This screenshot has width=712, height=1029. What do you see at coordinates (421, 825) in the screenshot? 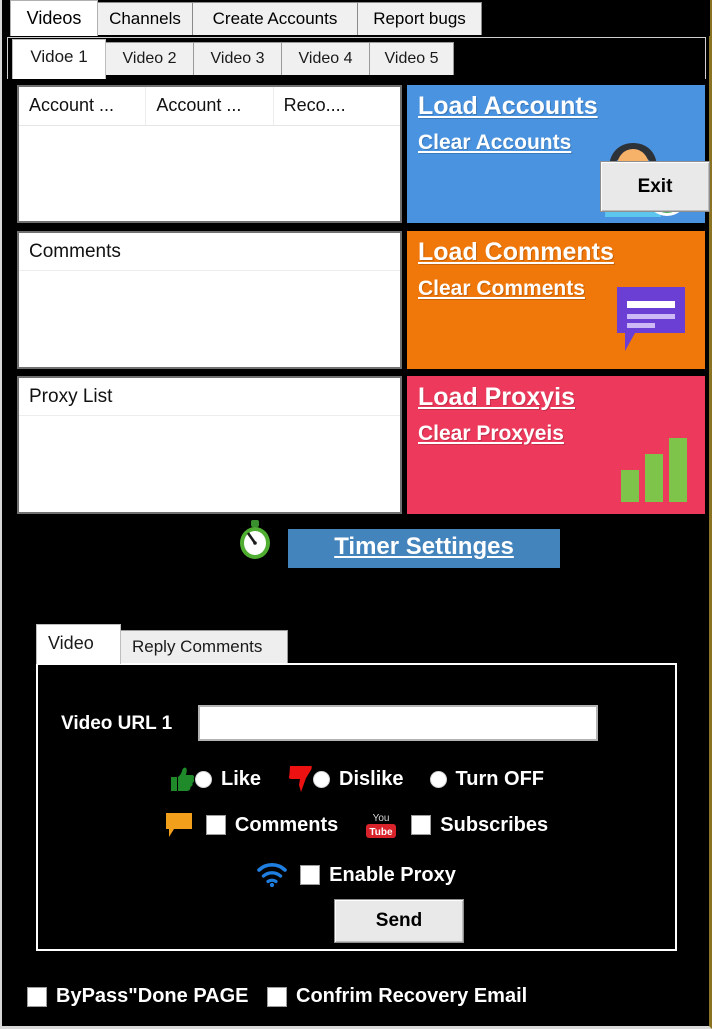
I see `subscribes-checkbox` at bounding box center [421, 825].